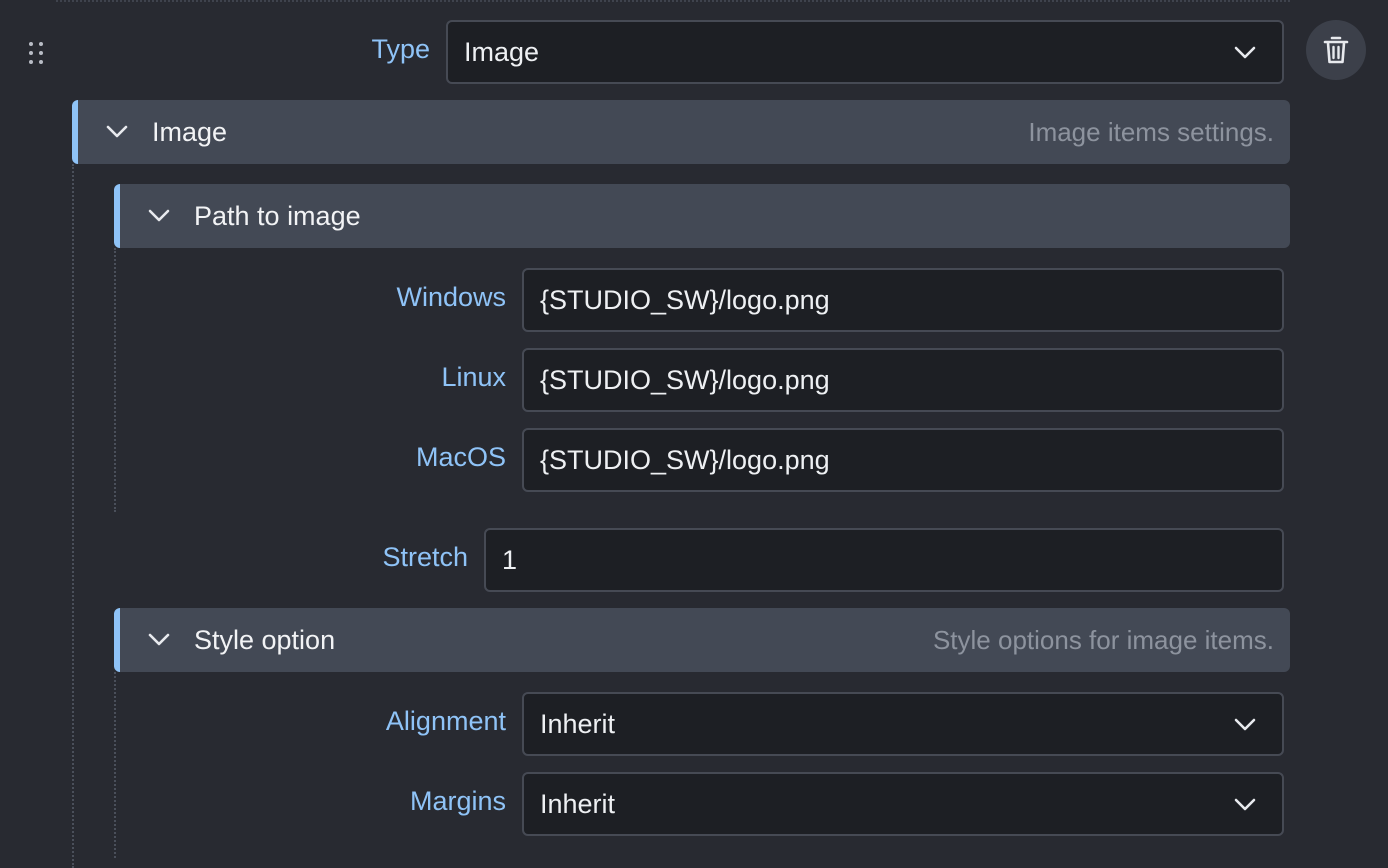 The width and height of the screenshot is (1388, 868). I want to click on style-section-title: Style option, so click(265, 639).